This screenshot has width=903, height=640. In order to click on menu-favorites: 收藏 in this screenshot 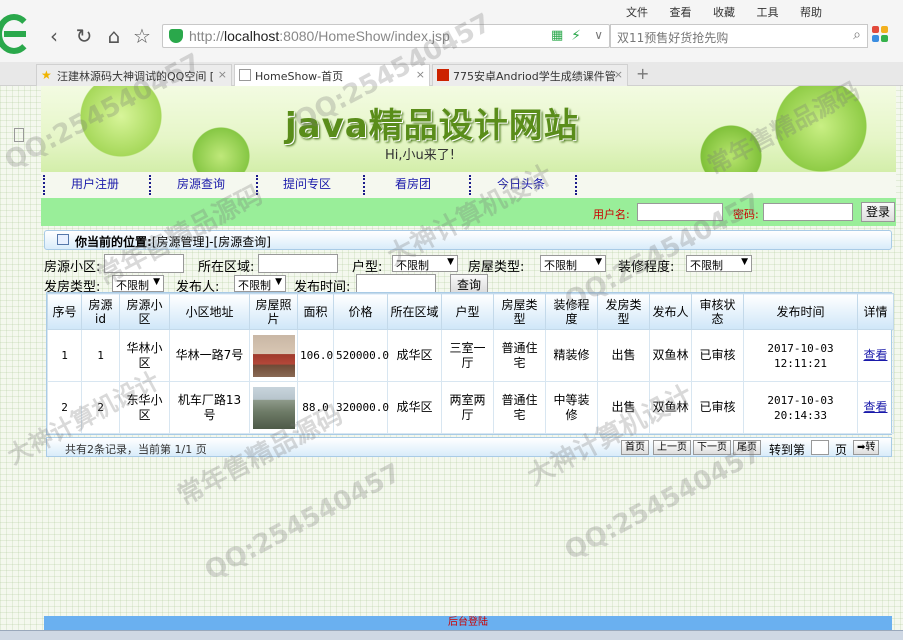, I will do `click(724, 12)`.